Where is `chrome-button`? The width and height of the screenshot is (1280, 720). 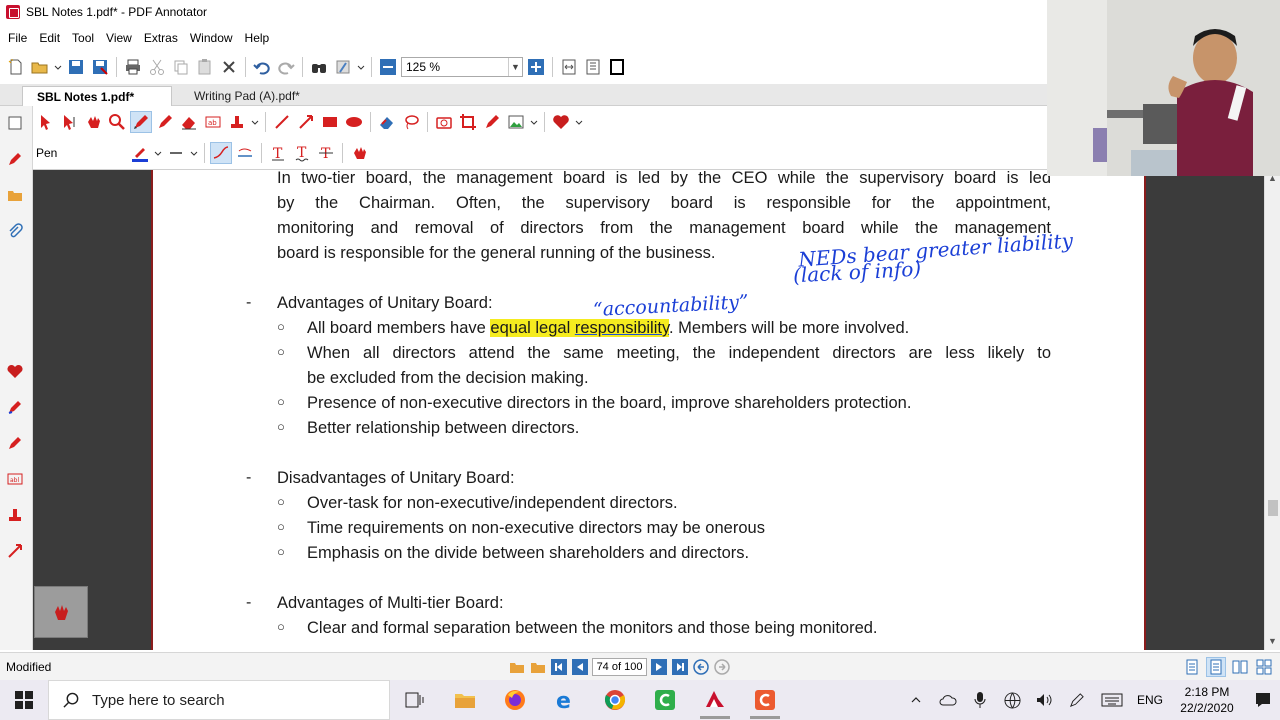 chrome-button is located at coordinates (615, 700).